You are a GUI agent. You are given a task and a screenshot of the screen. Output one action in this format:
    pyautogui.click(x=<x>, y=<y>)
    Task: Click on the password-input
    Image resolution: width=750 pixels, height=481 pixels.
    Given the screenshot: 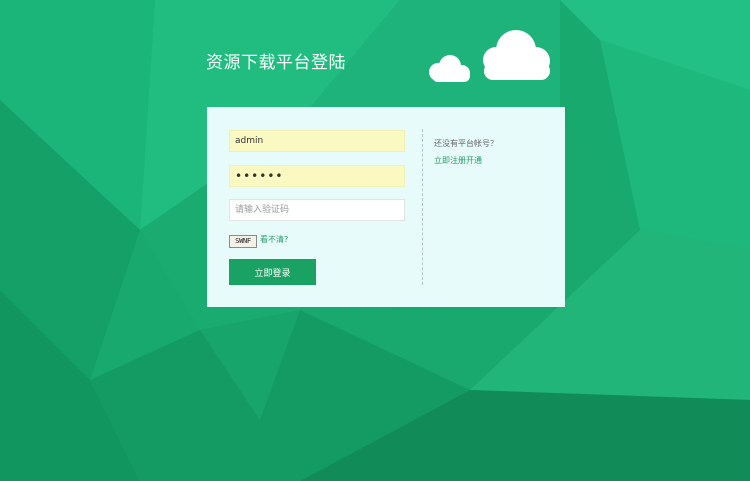 What is the action you would take?
    pyautogui.click(x=317, y=176)
    